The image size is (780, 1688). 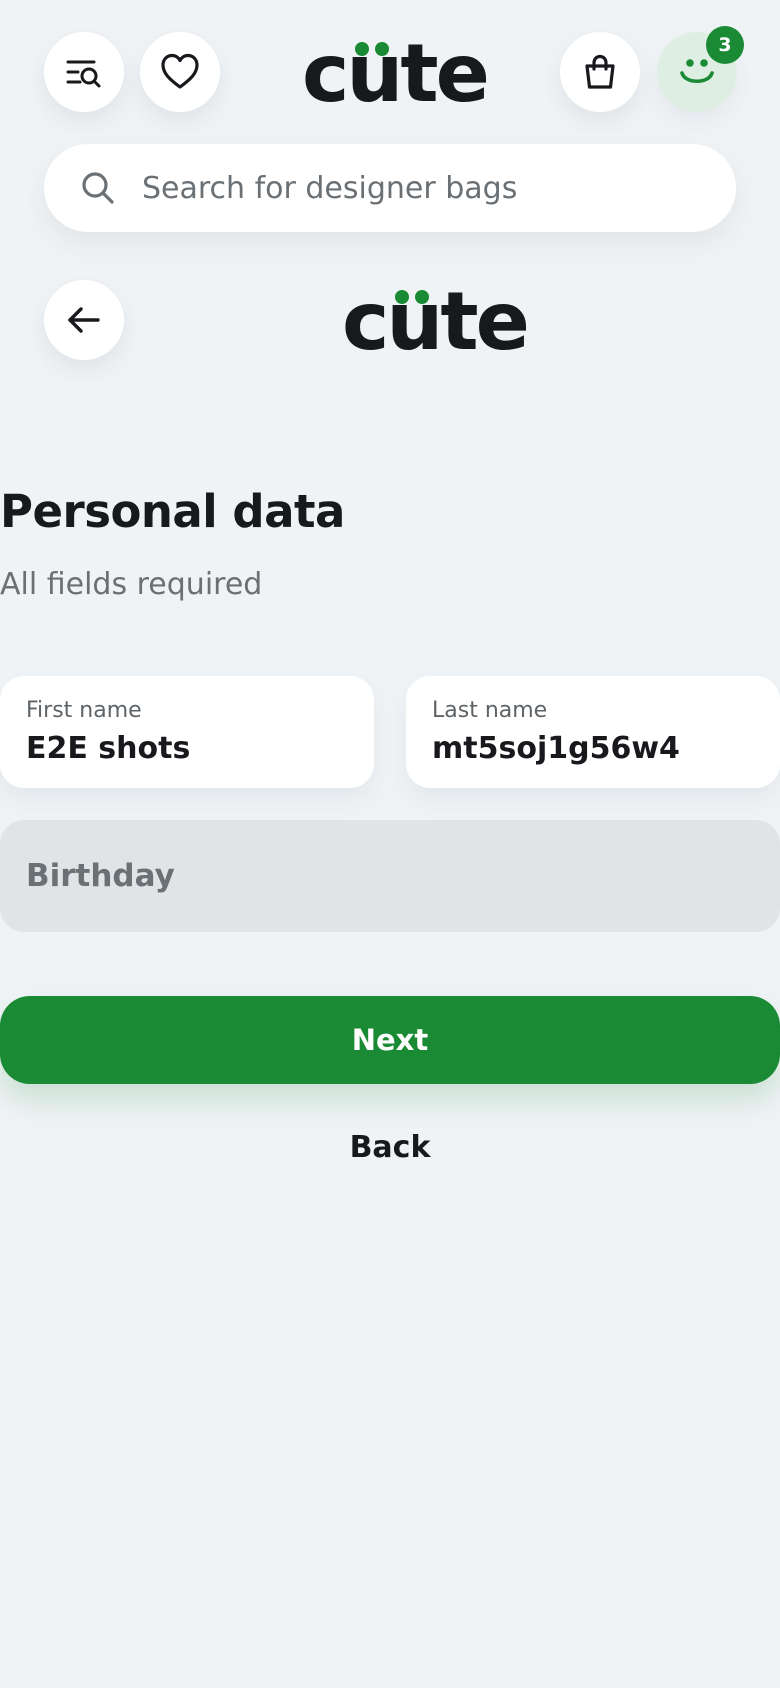 What do you see at coordinates (98, 188) in the screenshot?
I see `search-icon` at bounding box center [98, 188].